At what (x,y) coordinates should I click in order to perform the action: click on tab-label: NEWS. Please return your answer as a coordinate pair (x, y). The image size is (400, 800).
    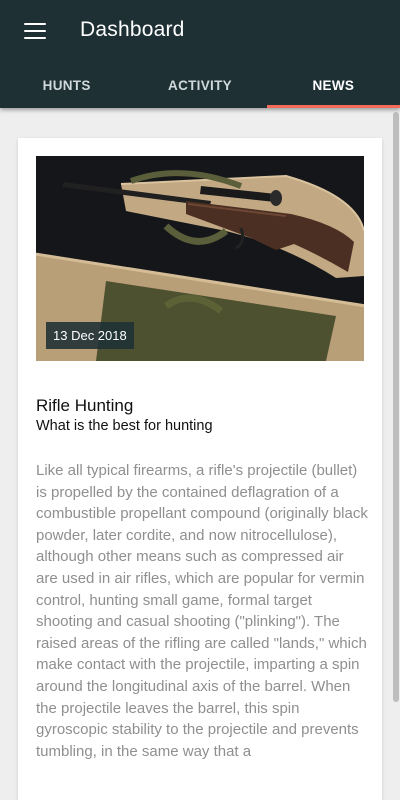
    Looking at the image, I should click on (333, 85).